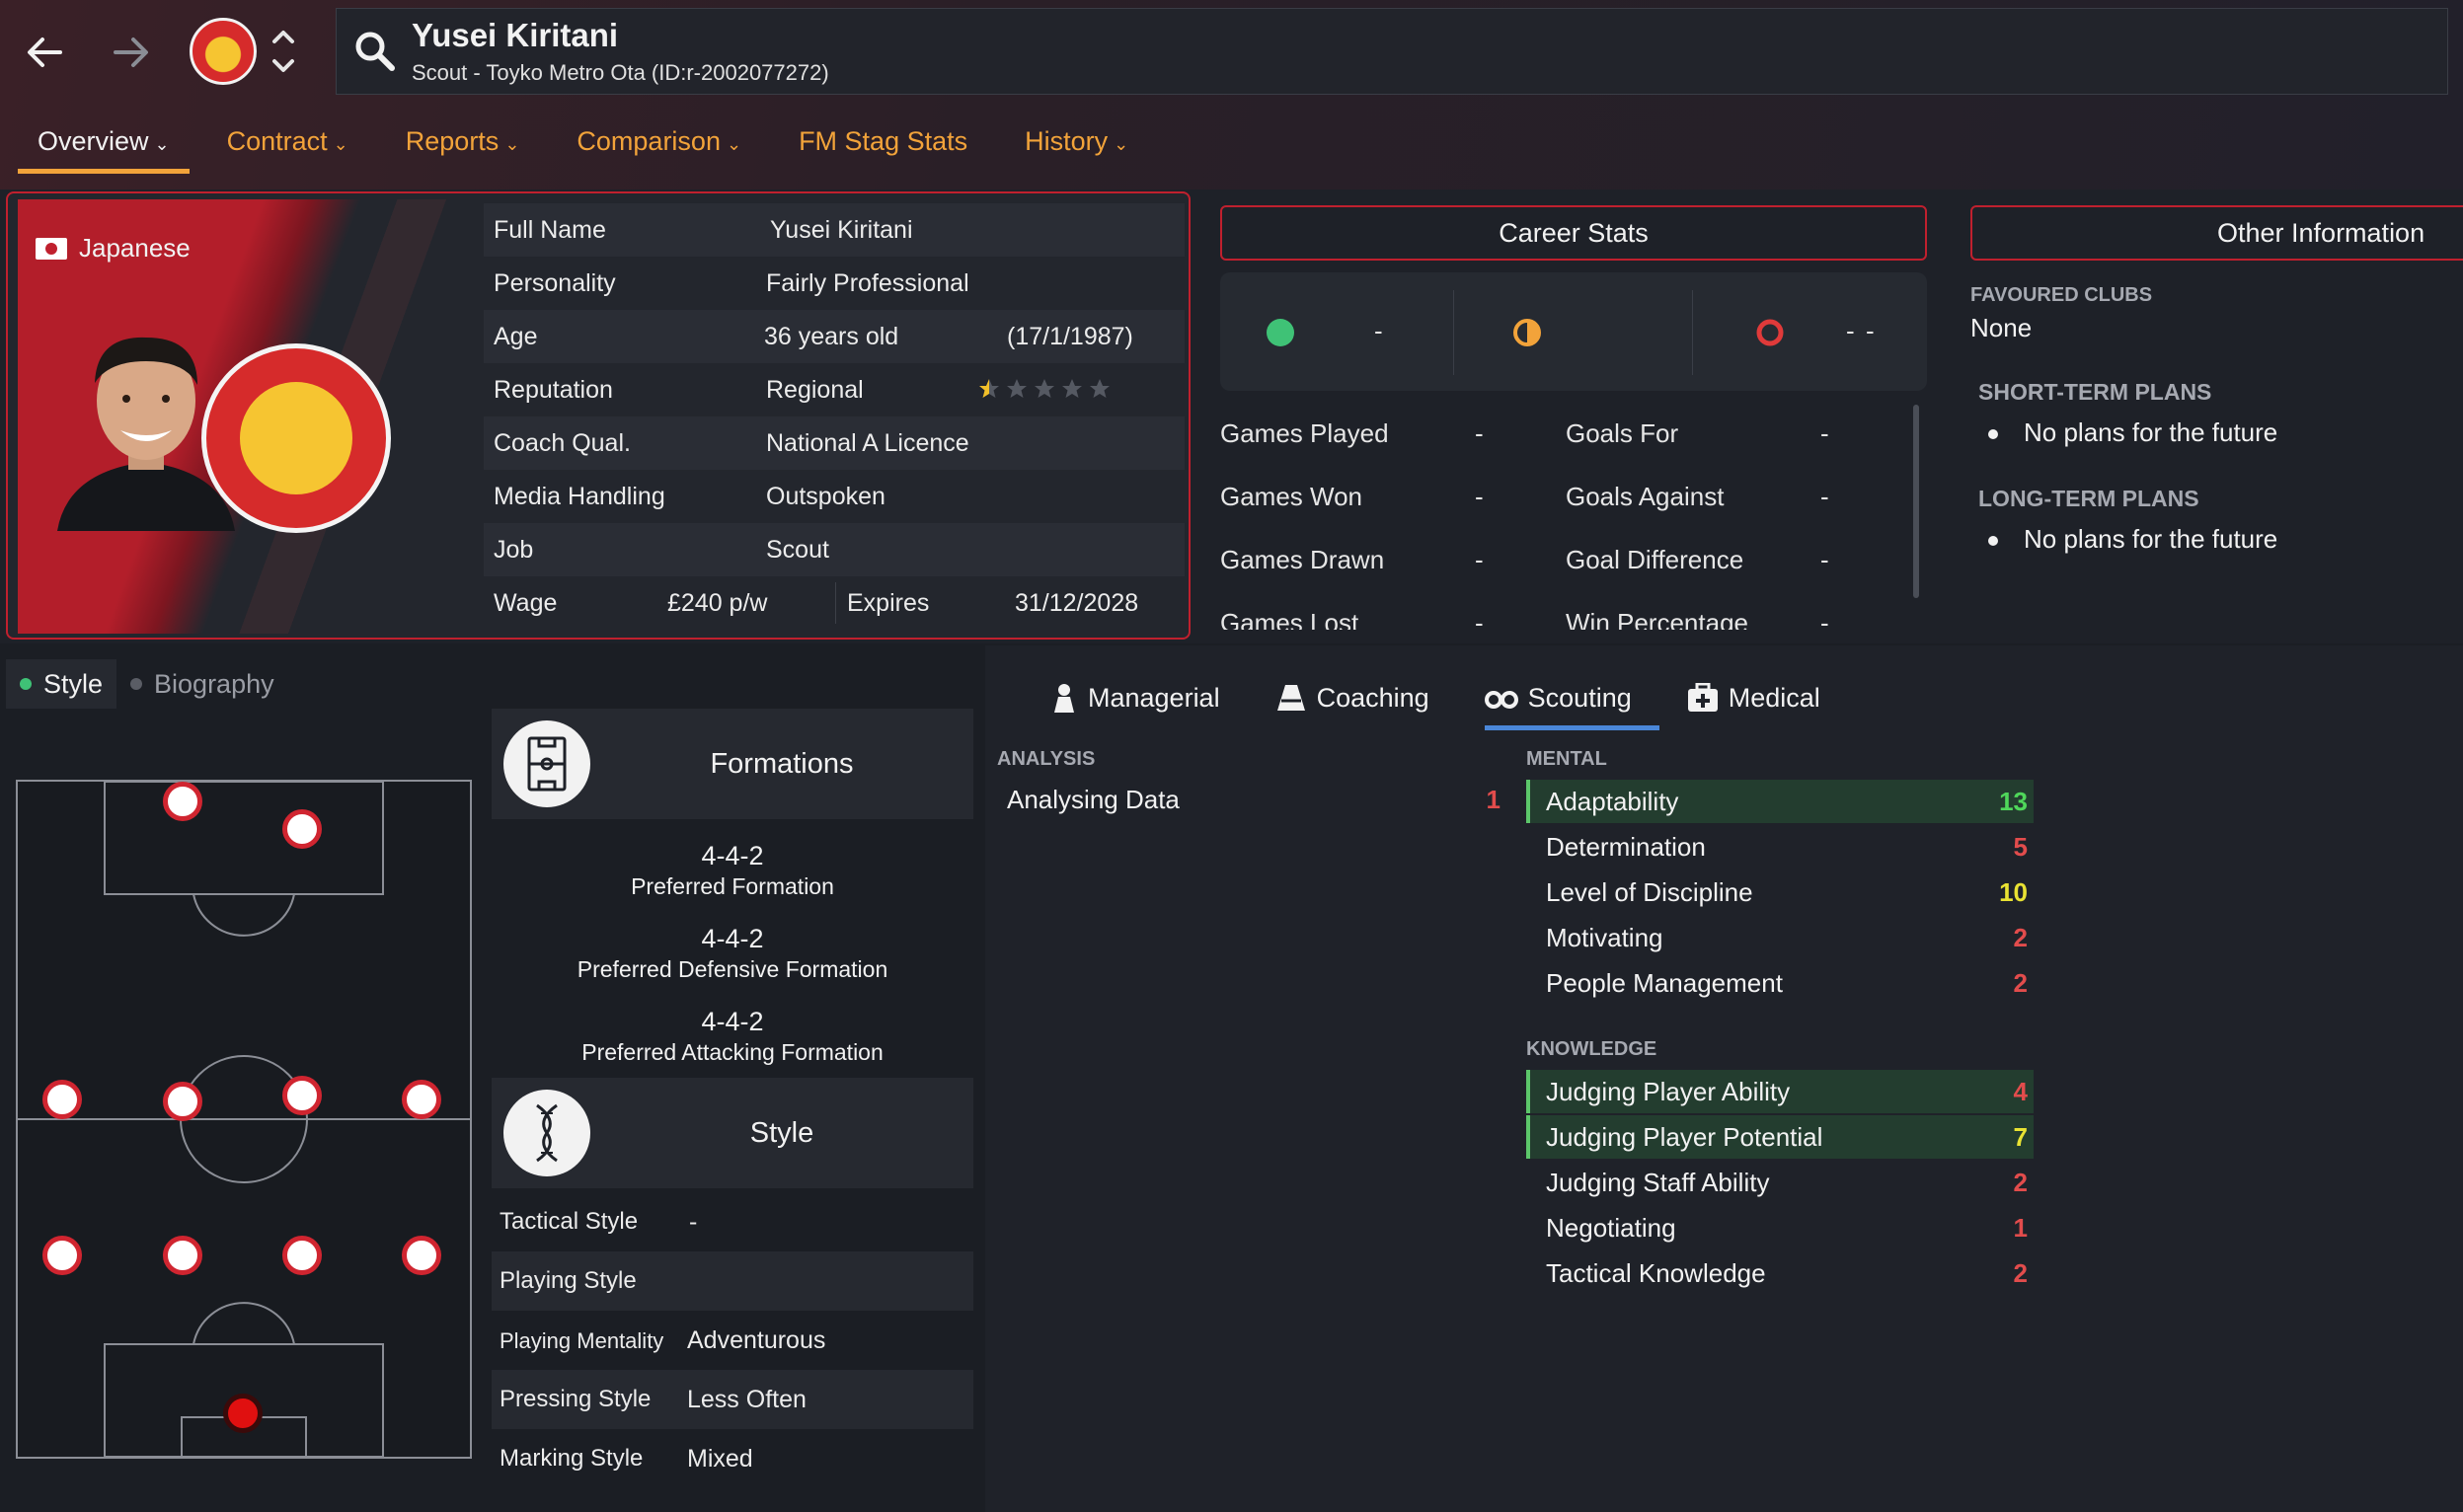  Describe the element at coordinates (797, 550) in the screenshot. I see `detail-value: Scout` at that location.